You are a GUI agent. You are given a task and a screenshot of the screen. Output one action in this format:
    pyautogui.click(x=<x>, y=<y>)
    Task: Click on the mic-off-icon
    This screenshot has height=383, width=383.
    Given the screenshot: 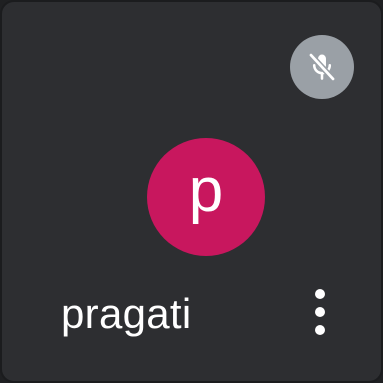 What is the action you would take?
    pyautogui.click(x=322, y=67)
    